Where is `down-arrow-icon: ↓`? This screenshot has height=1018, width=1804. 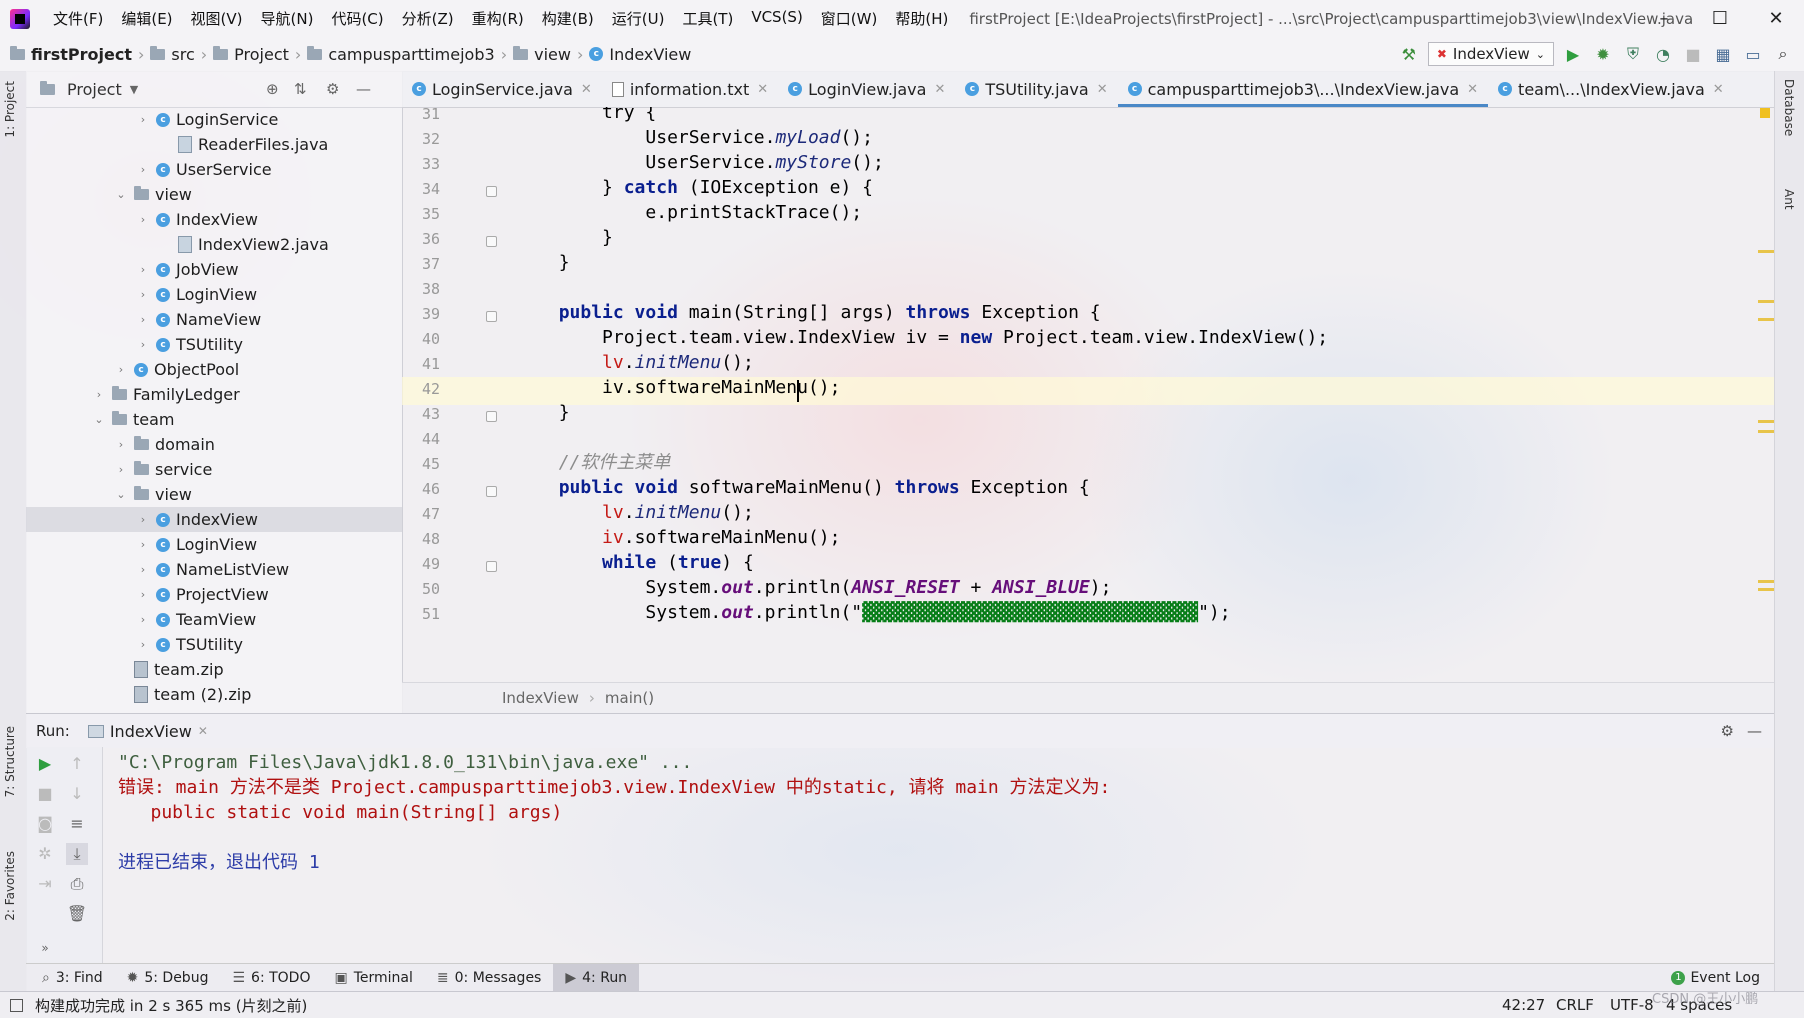 down-arrow-icon: ↓ is located at coordinates (77, 794).